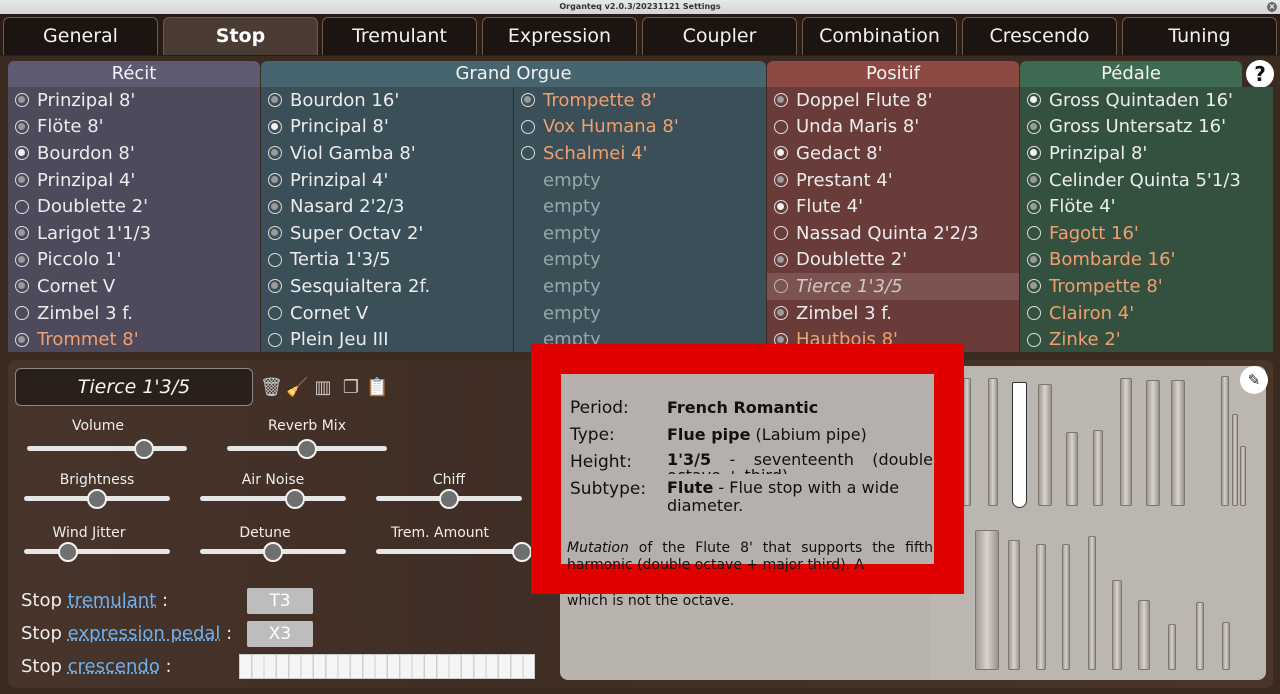 This screenshot has height=694, width=1280. What do you see at coordinates (134, 233) in the screenshot?
I see `stop-item: Larigot 1'1/3` at bounding box center [134, 233].